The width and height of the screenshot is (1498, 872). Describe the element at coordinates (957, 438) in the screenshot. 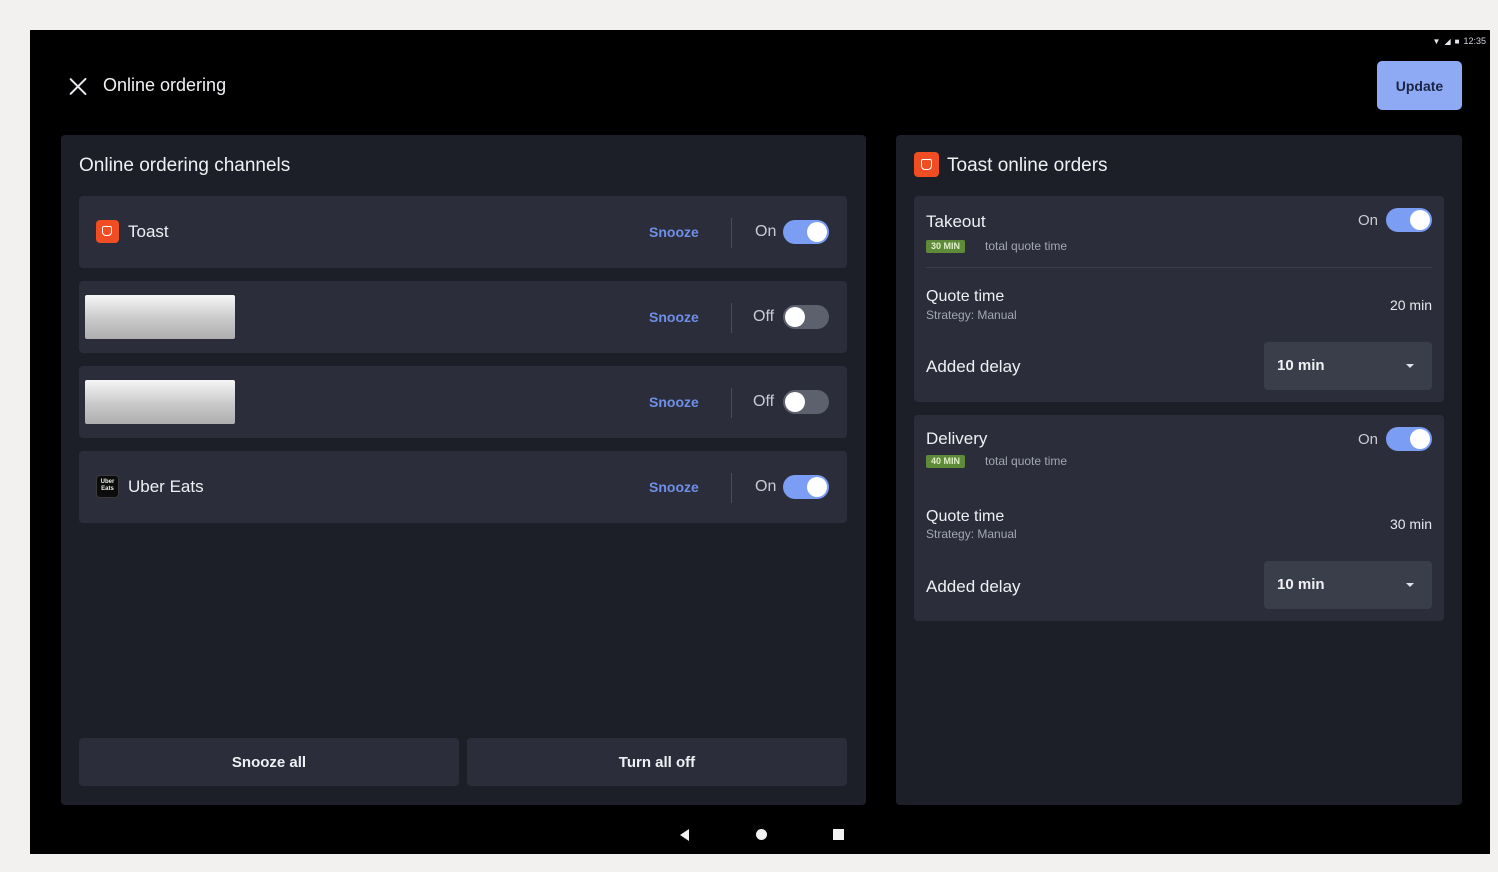

I see `delivery-label: Delivery` at that location.